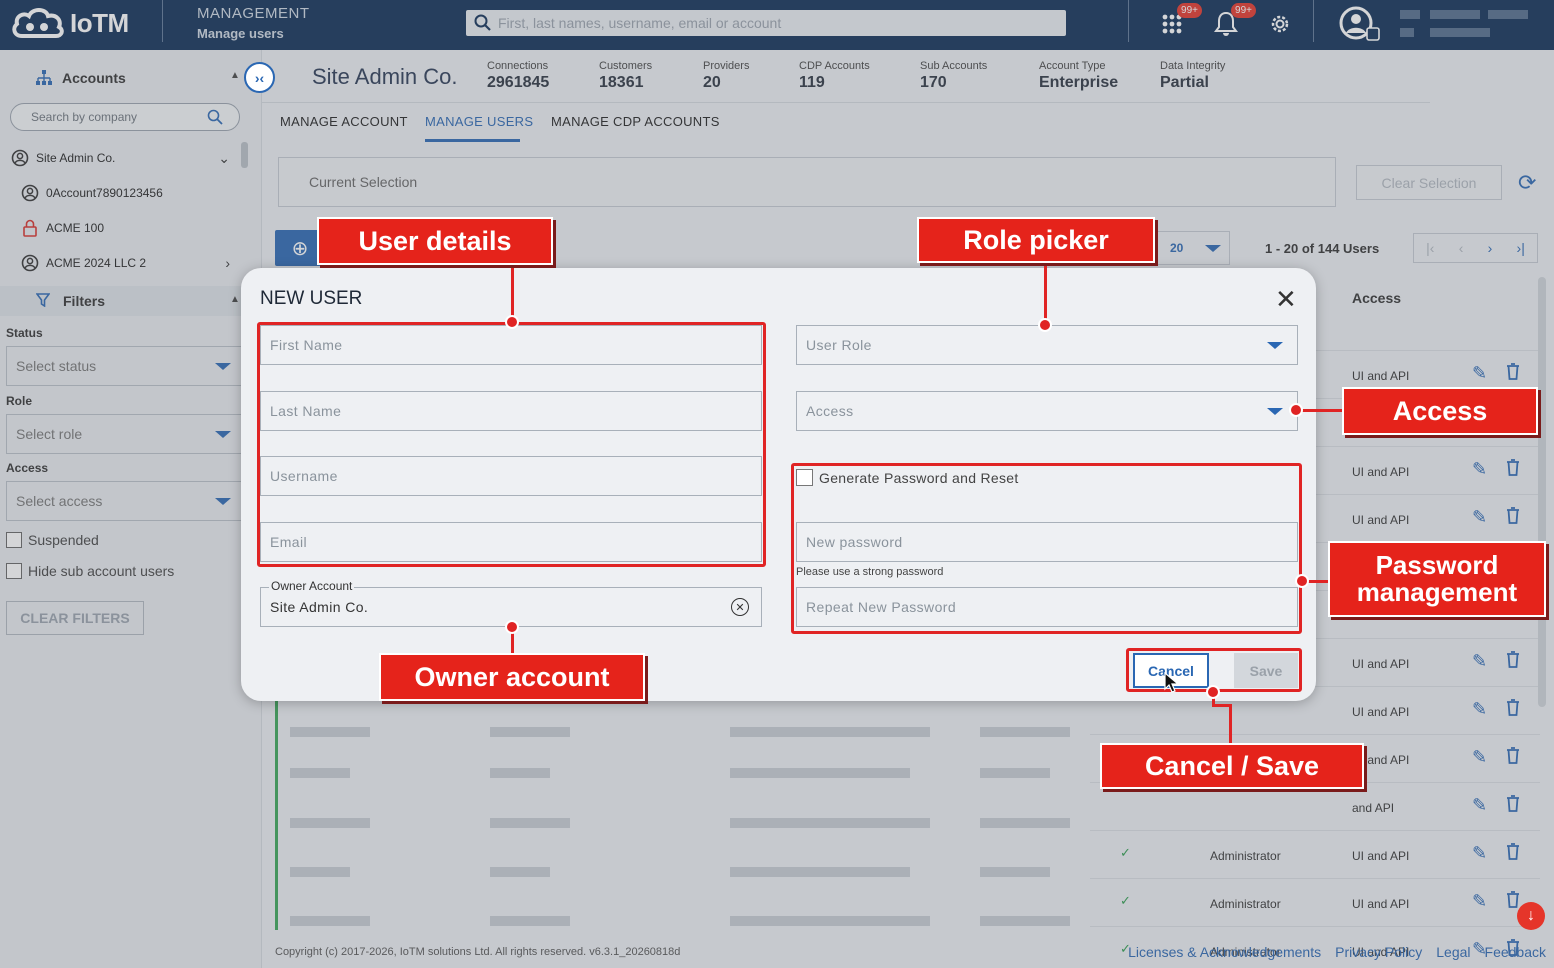  What do you see at coordinates (1036, 240) in the screenshot?
I see `callout-role-picker: Role picker` at bounding box center [1036, 240].